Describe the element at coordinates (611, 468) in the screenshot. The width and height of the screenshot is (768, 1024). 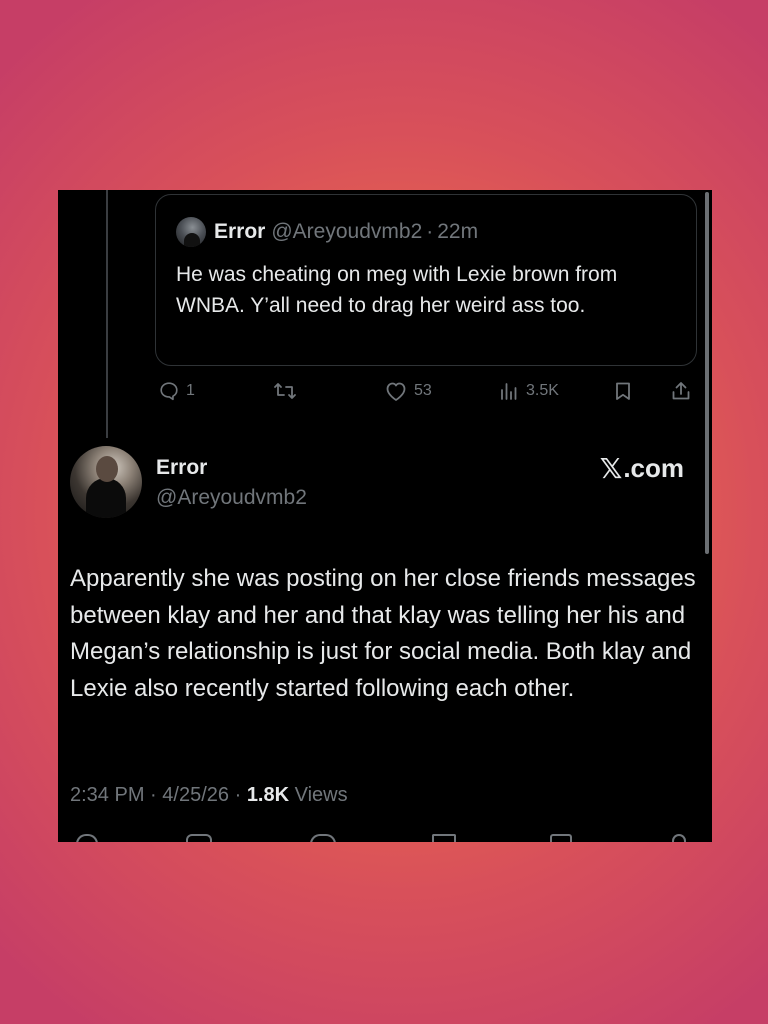
I see `x-icon: 𝕏` at that location.